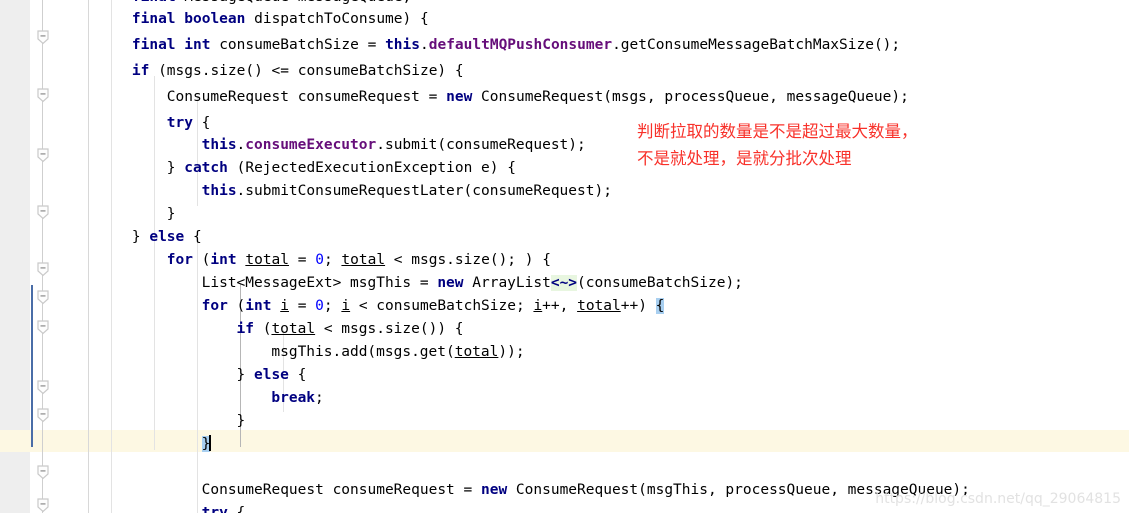 The width and height of the screenshot is (1129, 513). Describe the element at coordinates (298, 45) in the screenshot. I see `code-token: consumeBatchSize =` at that location.